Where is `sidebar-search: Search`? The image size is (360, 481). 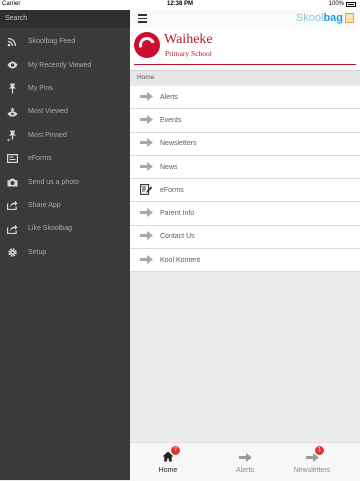 sidebar-search: Search is located at coordinates (65, 19).